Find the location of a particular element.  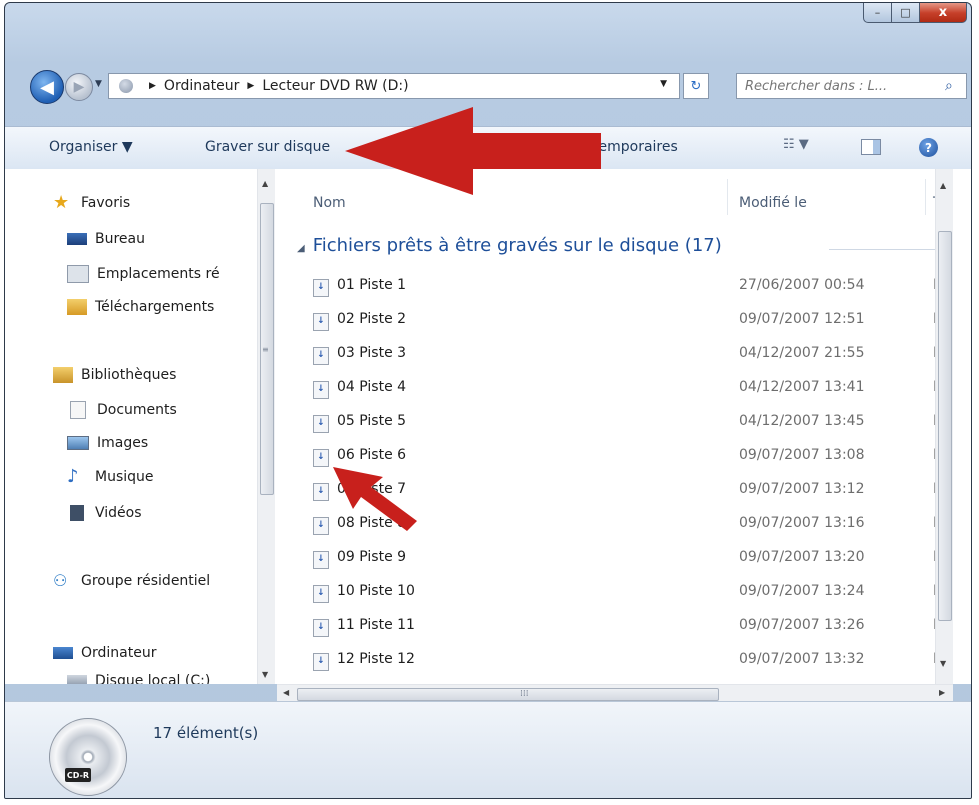

column-header-name: Nom is located at coordinates (329, 203).